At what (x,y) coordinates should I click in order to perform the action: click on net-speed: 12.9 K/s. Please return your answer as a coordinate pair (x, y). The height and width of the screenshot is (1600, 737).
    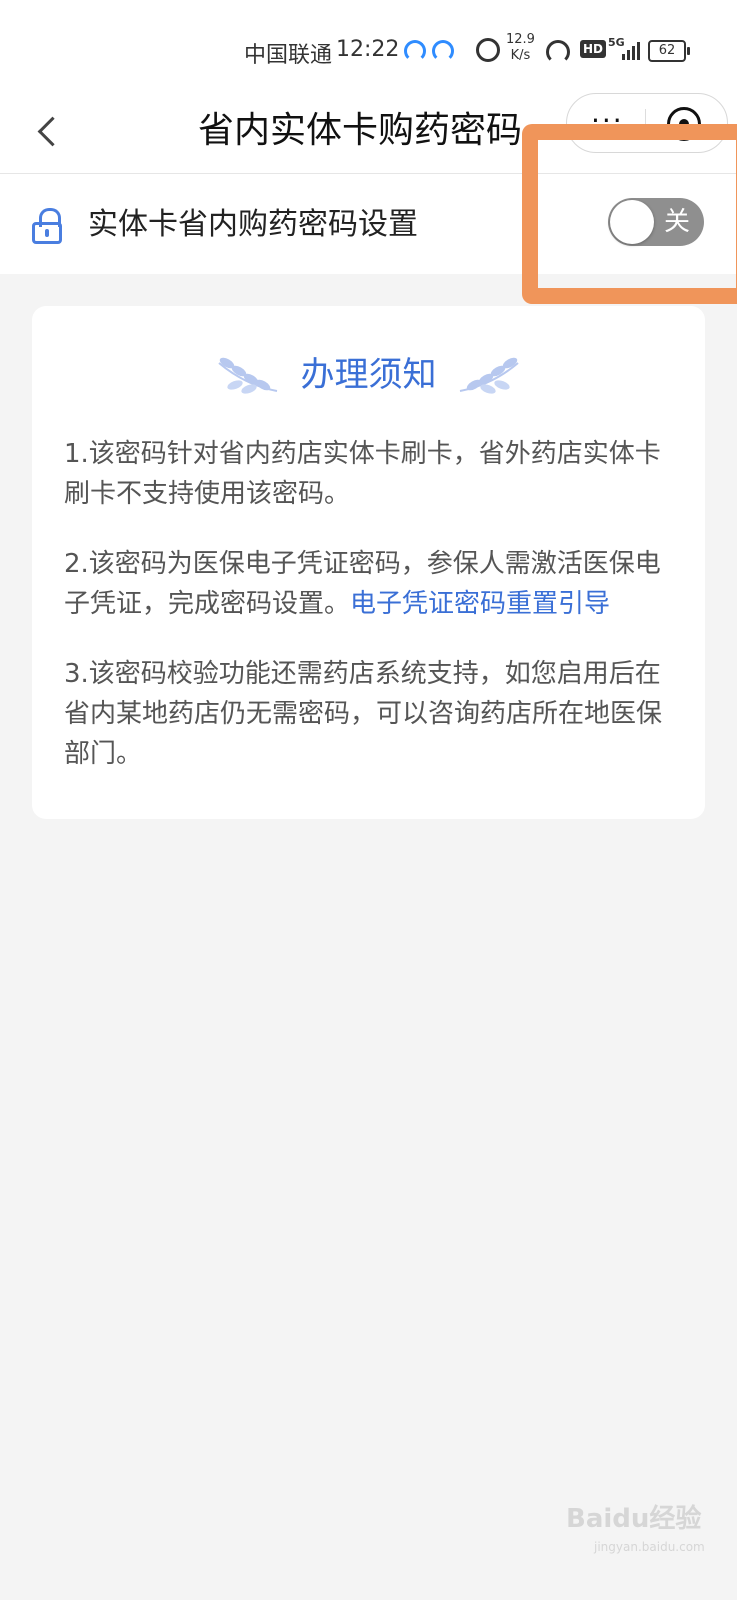
    Looking at the image, I should click on (520, 48).